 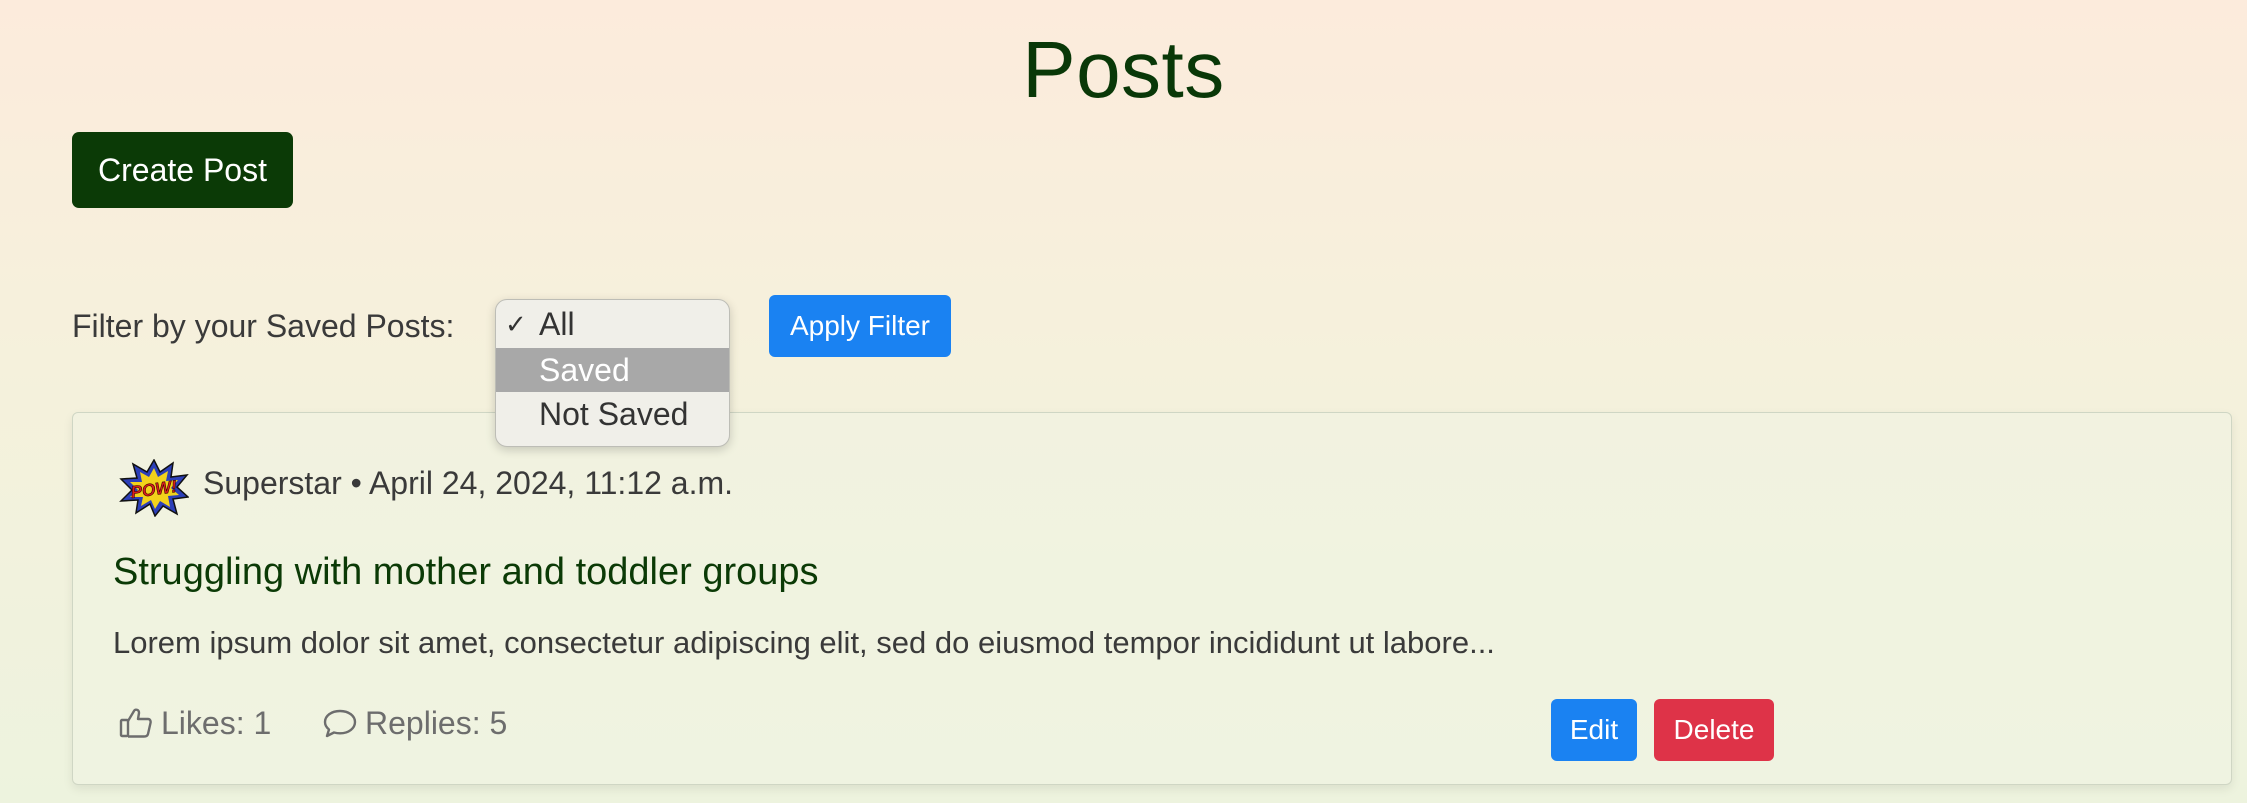 I want to click on filter-option-saved: Saved, so click(x=612, y=370).